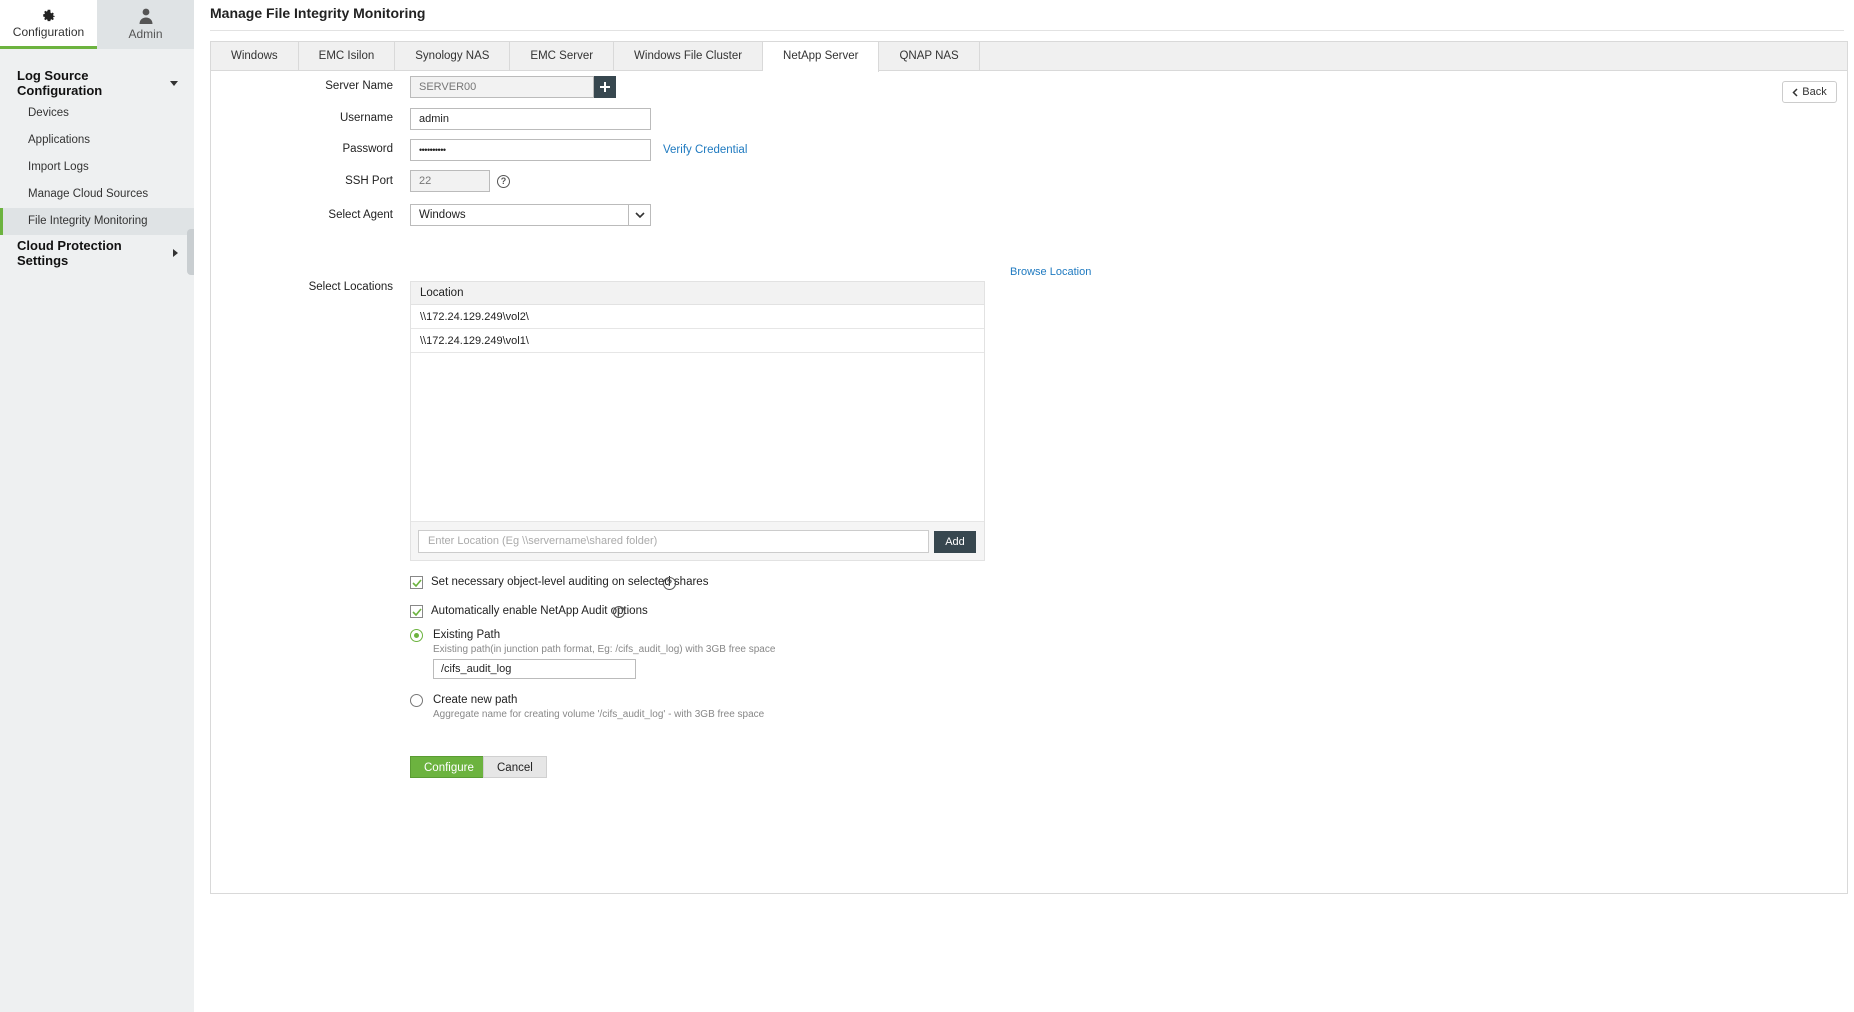 Image resolution: width=1854 pixels, height=1012 pixels. I want to click on sidebar-collapse-handle, so click(190, 252).